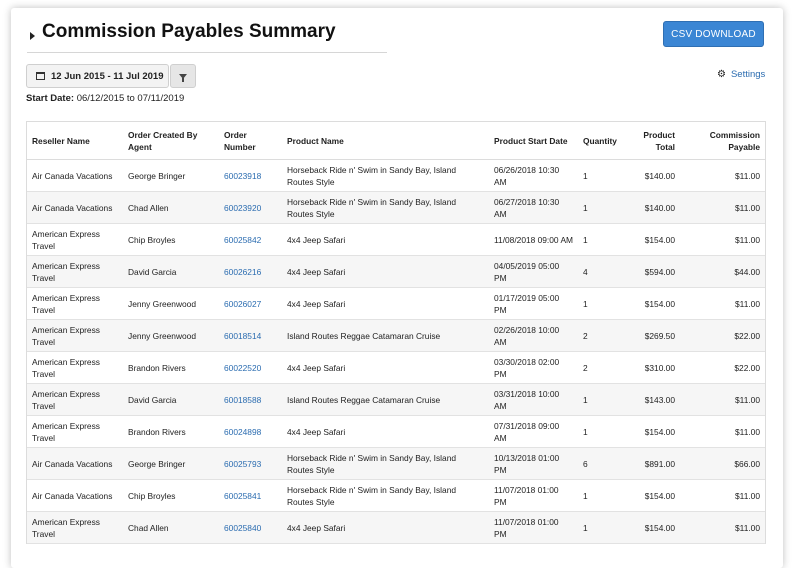 The image size is (794, 568). What do you see at coordinates (533, 431) in the screenshot?
I see `start-date-cell: 07/31/2018 09:00 AM` at bounding box center [533, 431].